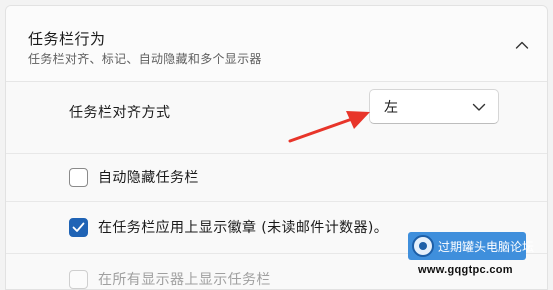 This screenshot has height=290, width=553. I want to click on badges-checkbox, so click(78, 227).